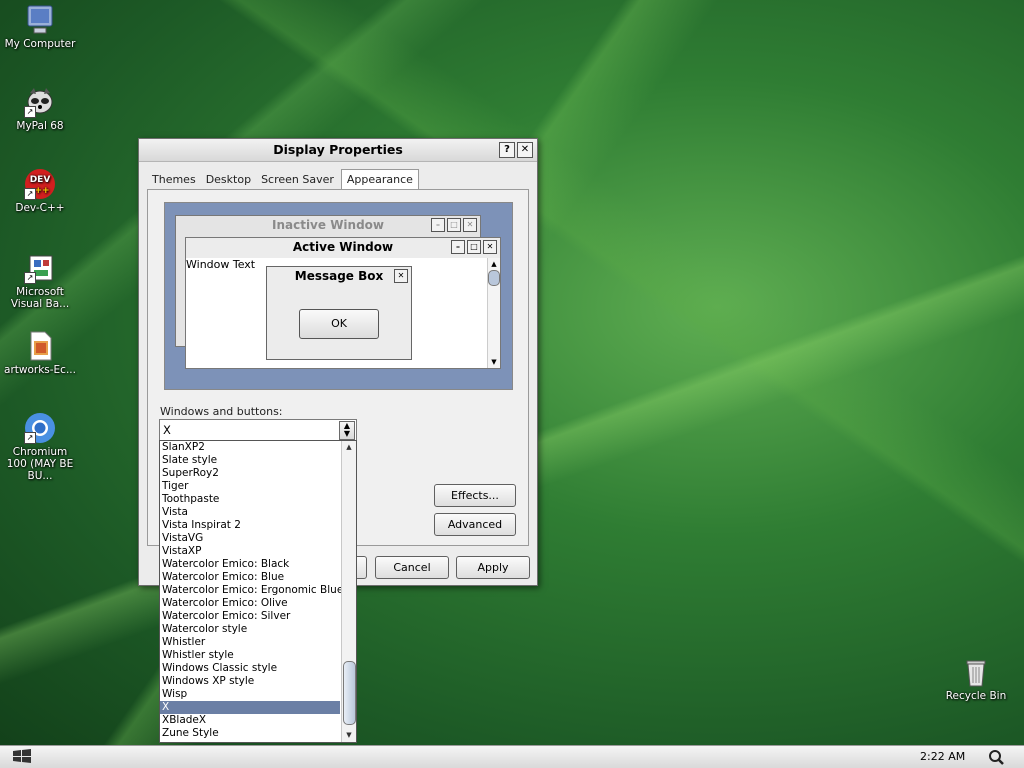 This screenshot has width=1024, height=768. I want to click on list-item: Wisp, so click(250, 694).